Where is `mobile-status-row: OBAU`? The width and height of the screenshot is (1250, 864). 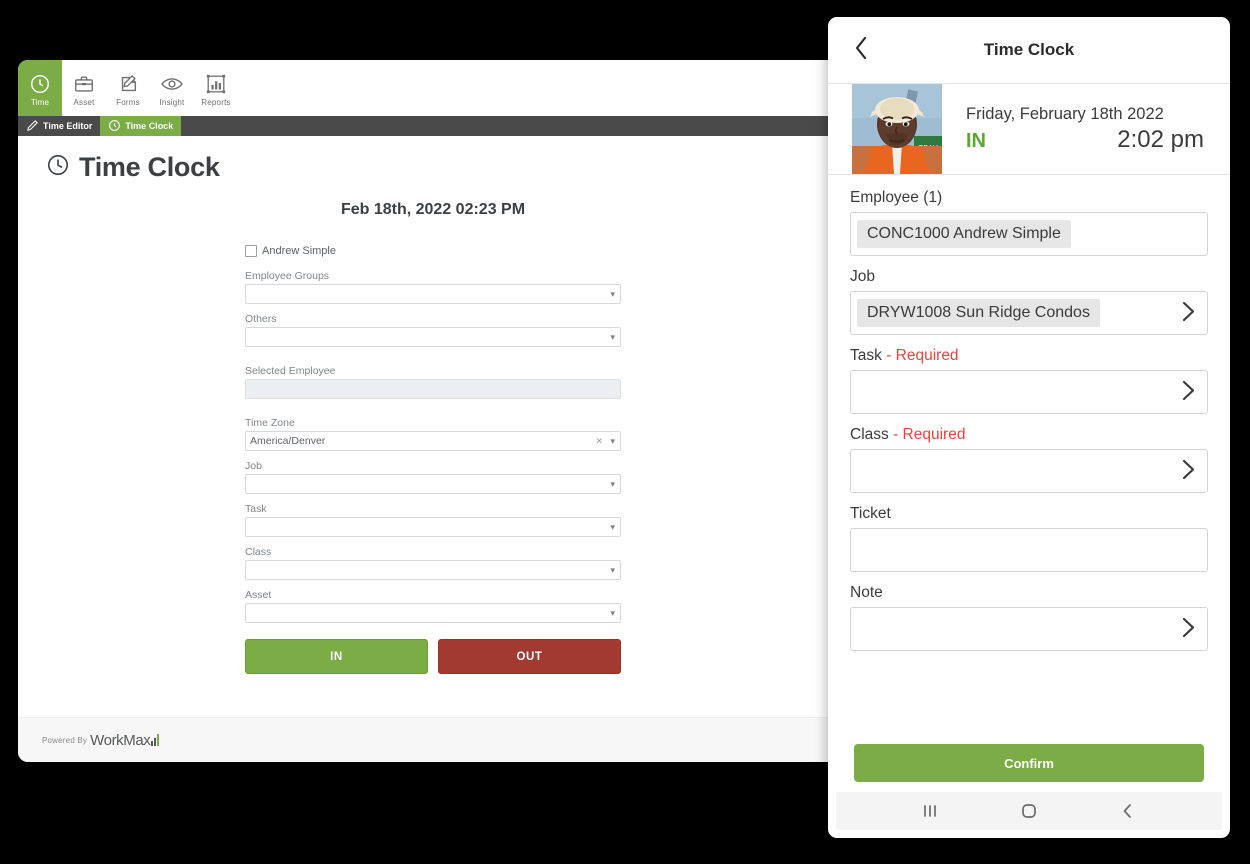 mobile-status-row: OBAU is located at coordinates (1029, 129).